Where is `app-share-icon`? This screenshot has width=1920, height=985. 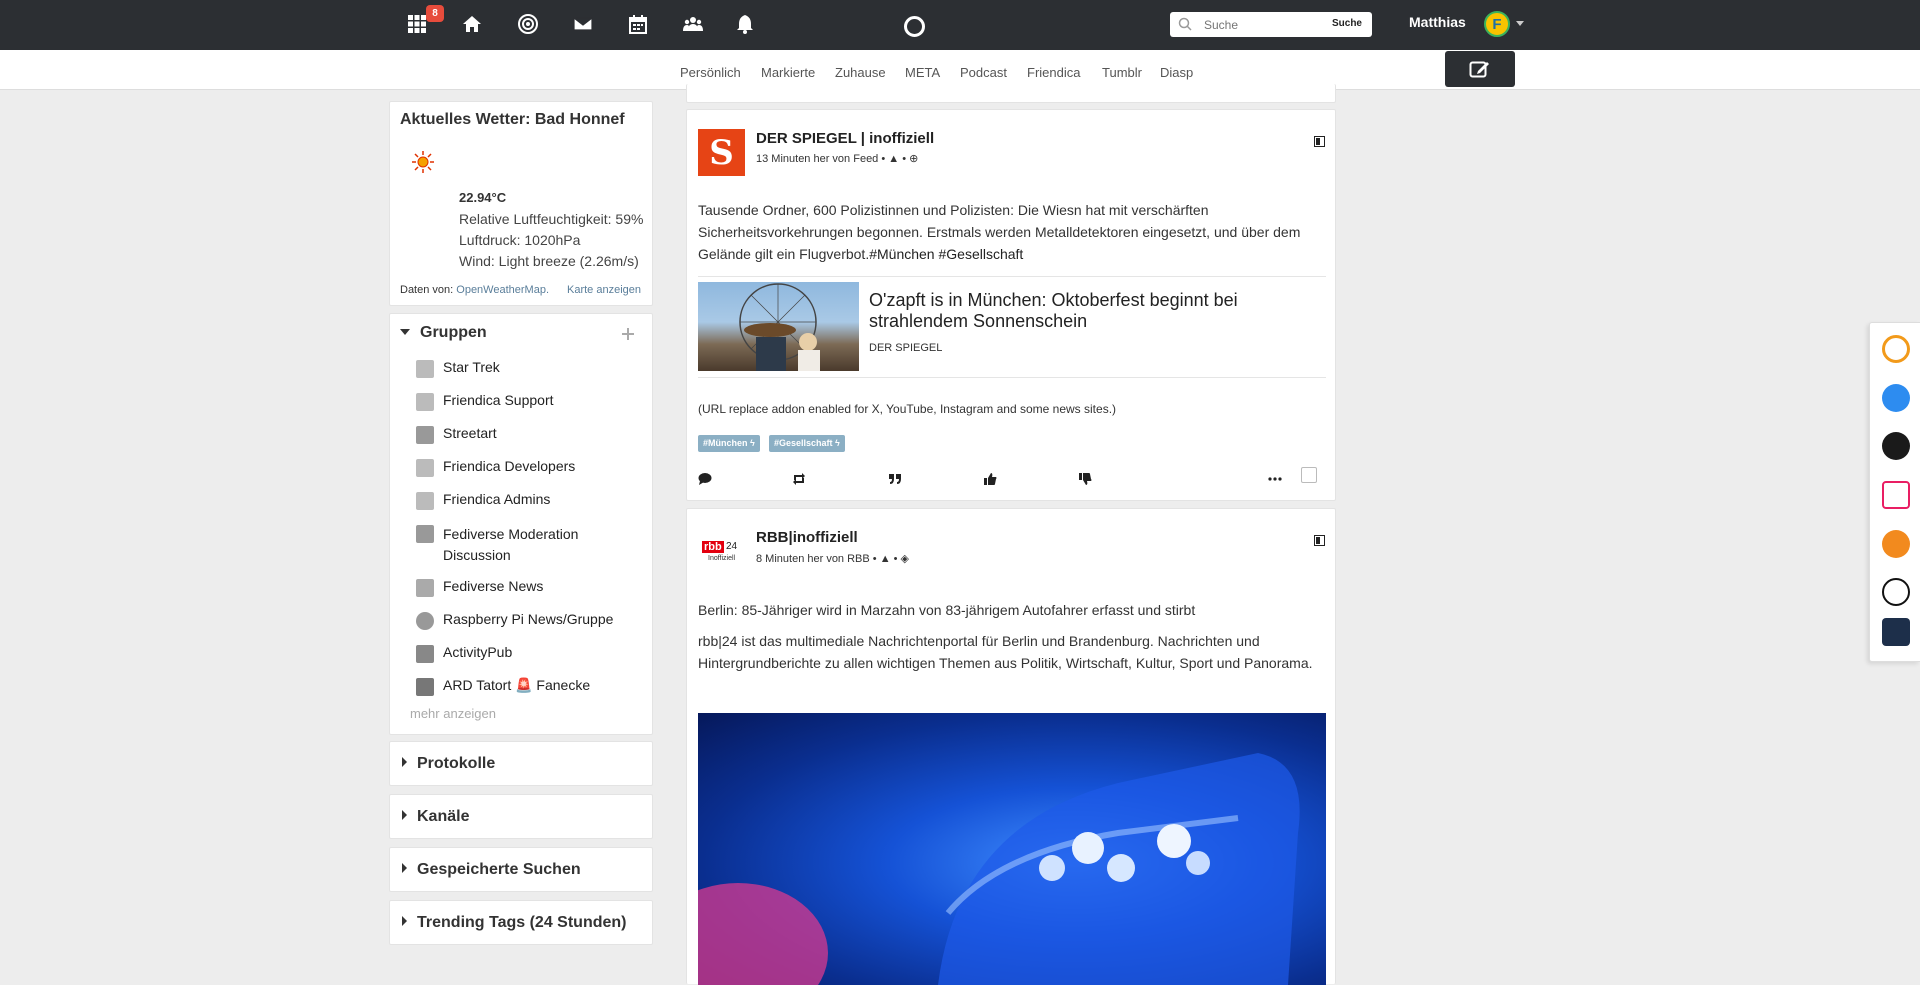 app-share-icon is located at coordinates (1896, 632).